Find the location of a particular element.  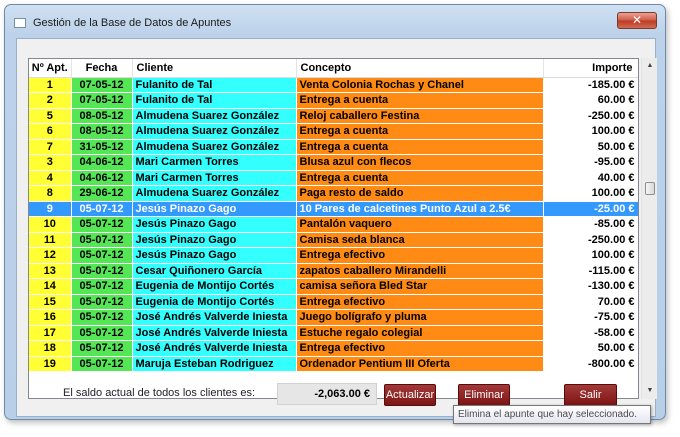

salir-button: Salir is located at coordinates (590, 395).